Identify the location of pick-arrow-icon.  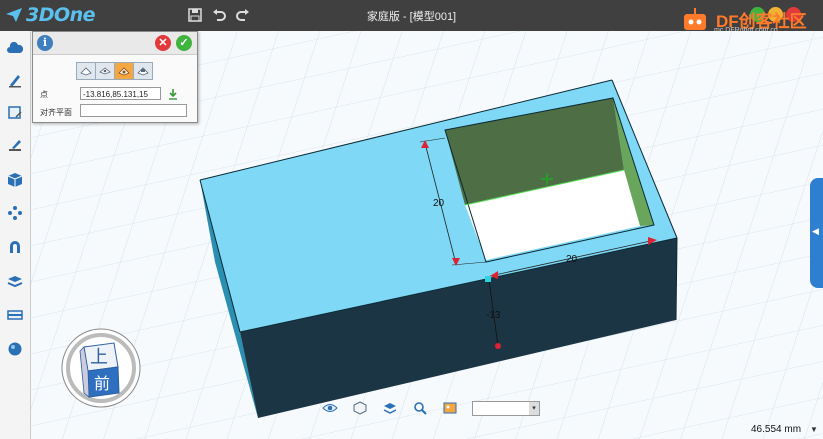
(173, 94).